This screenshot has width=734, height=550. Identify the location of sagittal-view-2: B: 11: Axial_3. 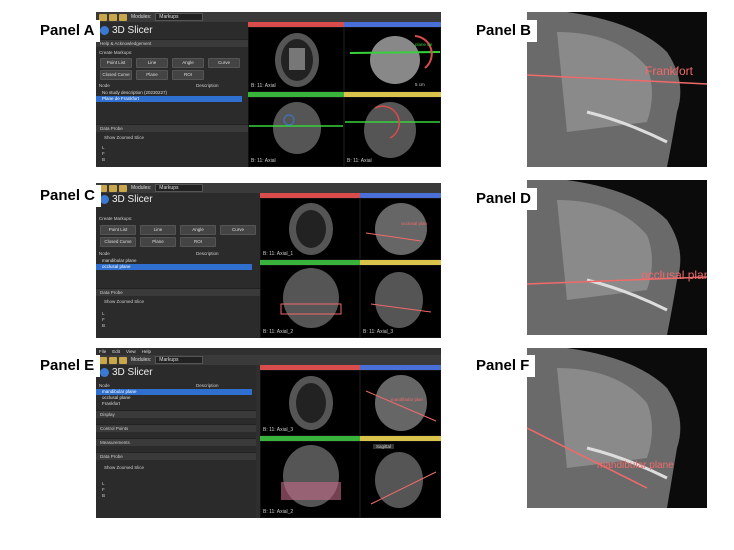
(400, 301).